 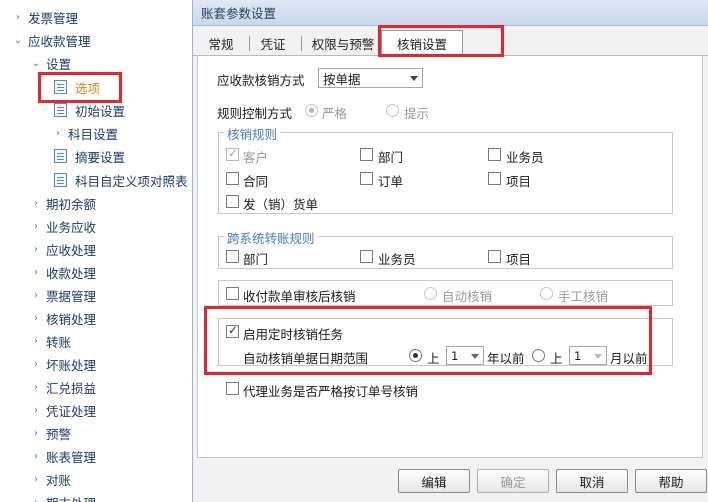 I want to click on agency-order-checkbox, so click(x=232, y=388).